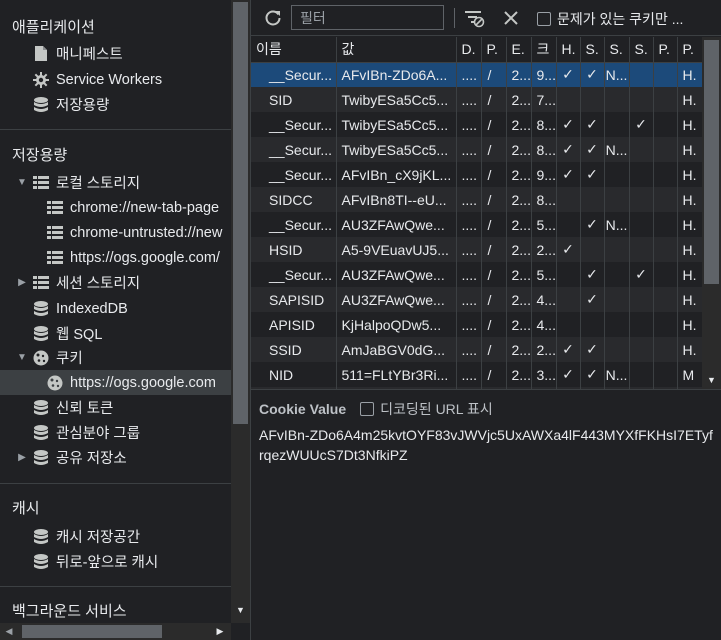  What do you see at coordinates (476, 349) in the screenshot?
I see `table-row: SSID AmJaBGV0dG......./2... 2... ✓ ✓ H.` at bounding box center [476, 349].